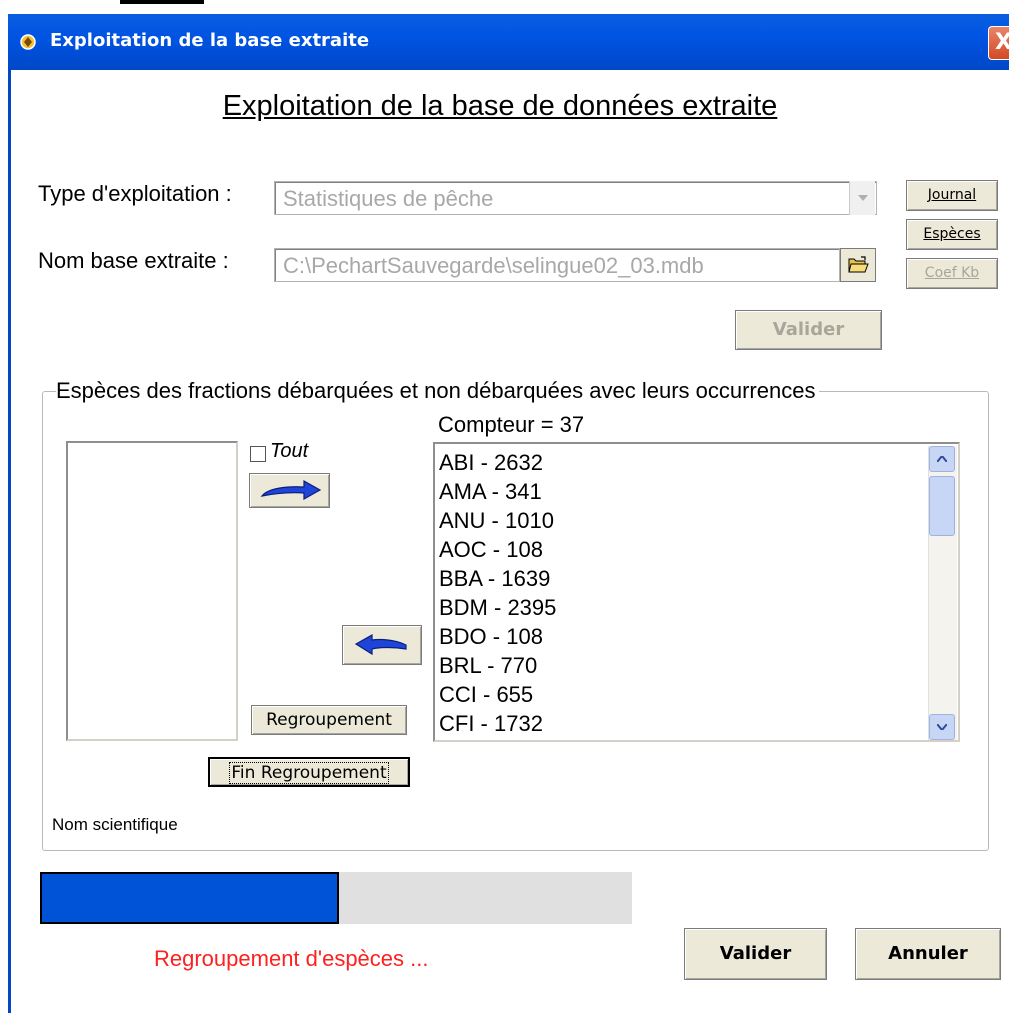 This screenshot has height=1013, width=1009. I want to click on tout-checkbox, so click(258, 454).